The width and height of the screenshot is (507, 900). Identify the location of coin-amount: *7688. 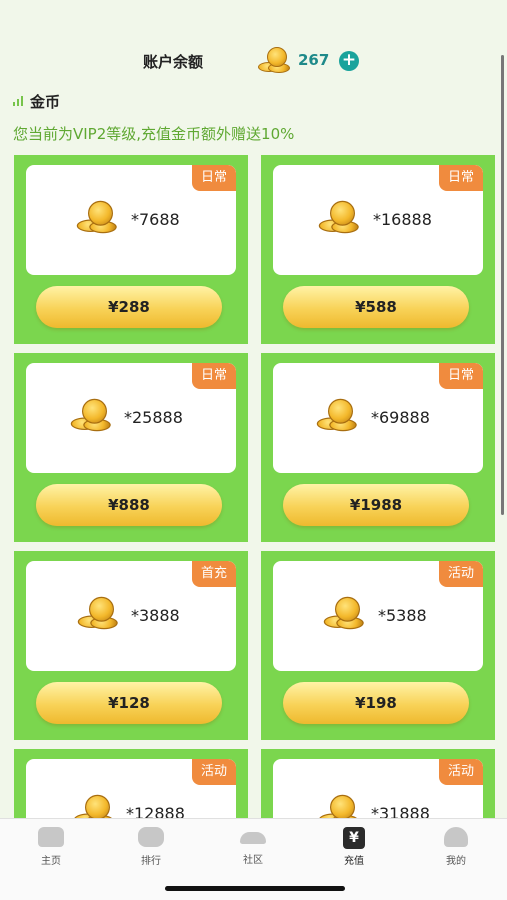
(155, 219).